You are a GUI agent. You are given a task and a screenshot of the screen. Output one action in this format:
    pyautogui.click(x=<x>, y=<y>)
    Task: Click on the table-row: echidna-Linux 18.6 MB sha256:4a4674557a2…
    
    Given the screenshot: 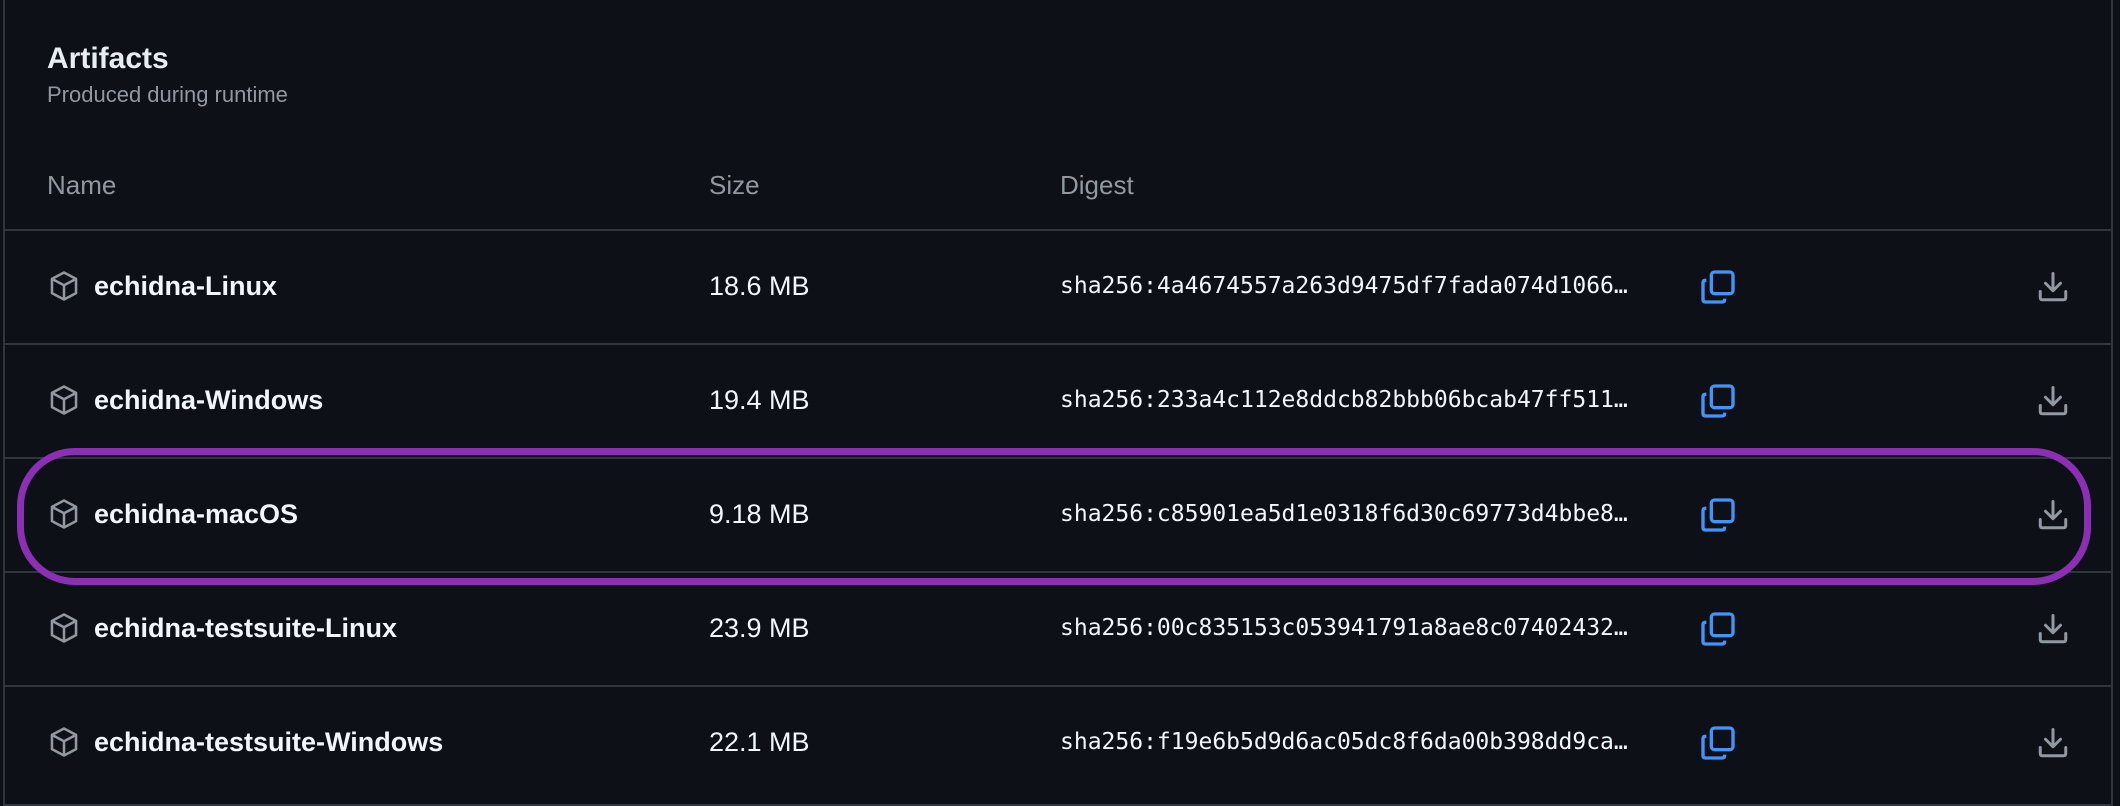 What is the action you would take?
    pyautogui.click(x=1058, y=285)
    